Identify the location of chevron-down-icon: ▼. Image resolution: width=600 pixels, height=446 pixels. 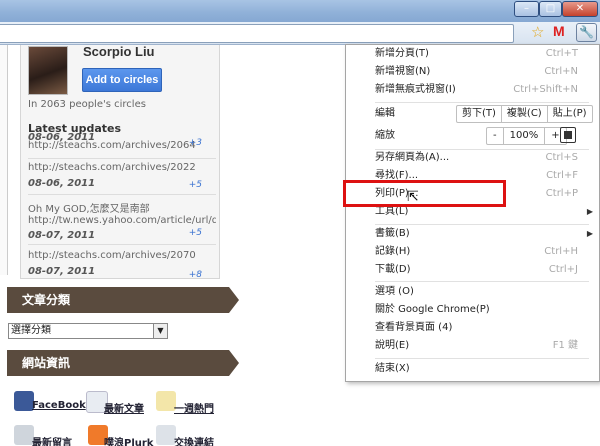
(160, 331).